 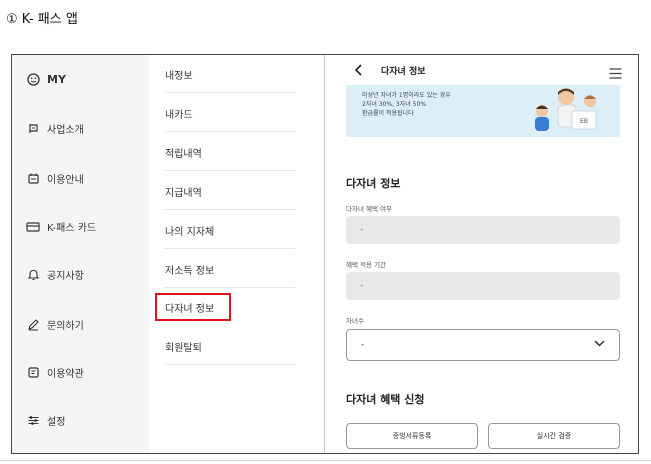 I want to click on menu-item-intro: 사업소개, so click(x=55, y=128).